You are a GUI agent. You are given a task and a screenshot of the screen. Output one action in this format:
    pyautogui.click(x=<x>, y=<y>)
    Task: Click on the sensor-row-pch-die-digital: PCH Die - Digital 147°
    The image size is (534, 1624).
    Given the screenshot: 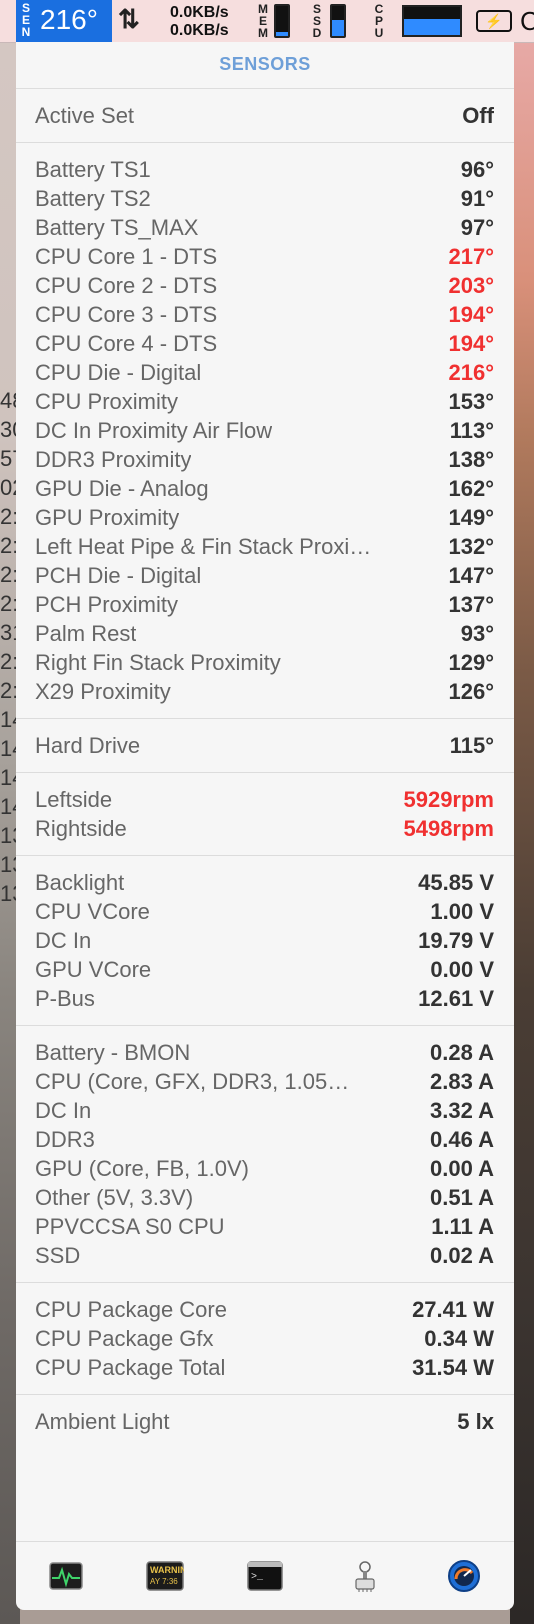 What is the action you would take?
    pyautogui.click(x=264, y=575)
    